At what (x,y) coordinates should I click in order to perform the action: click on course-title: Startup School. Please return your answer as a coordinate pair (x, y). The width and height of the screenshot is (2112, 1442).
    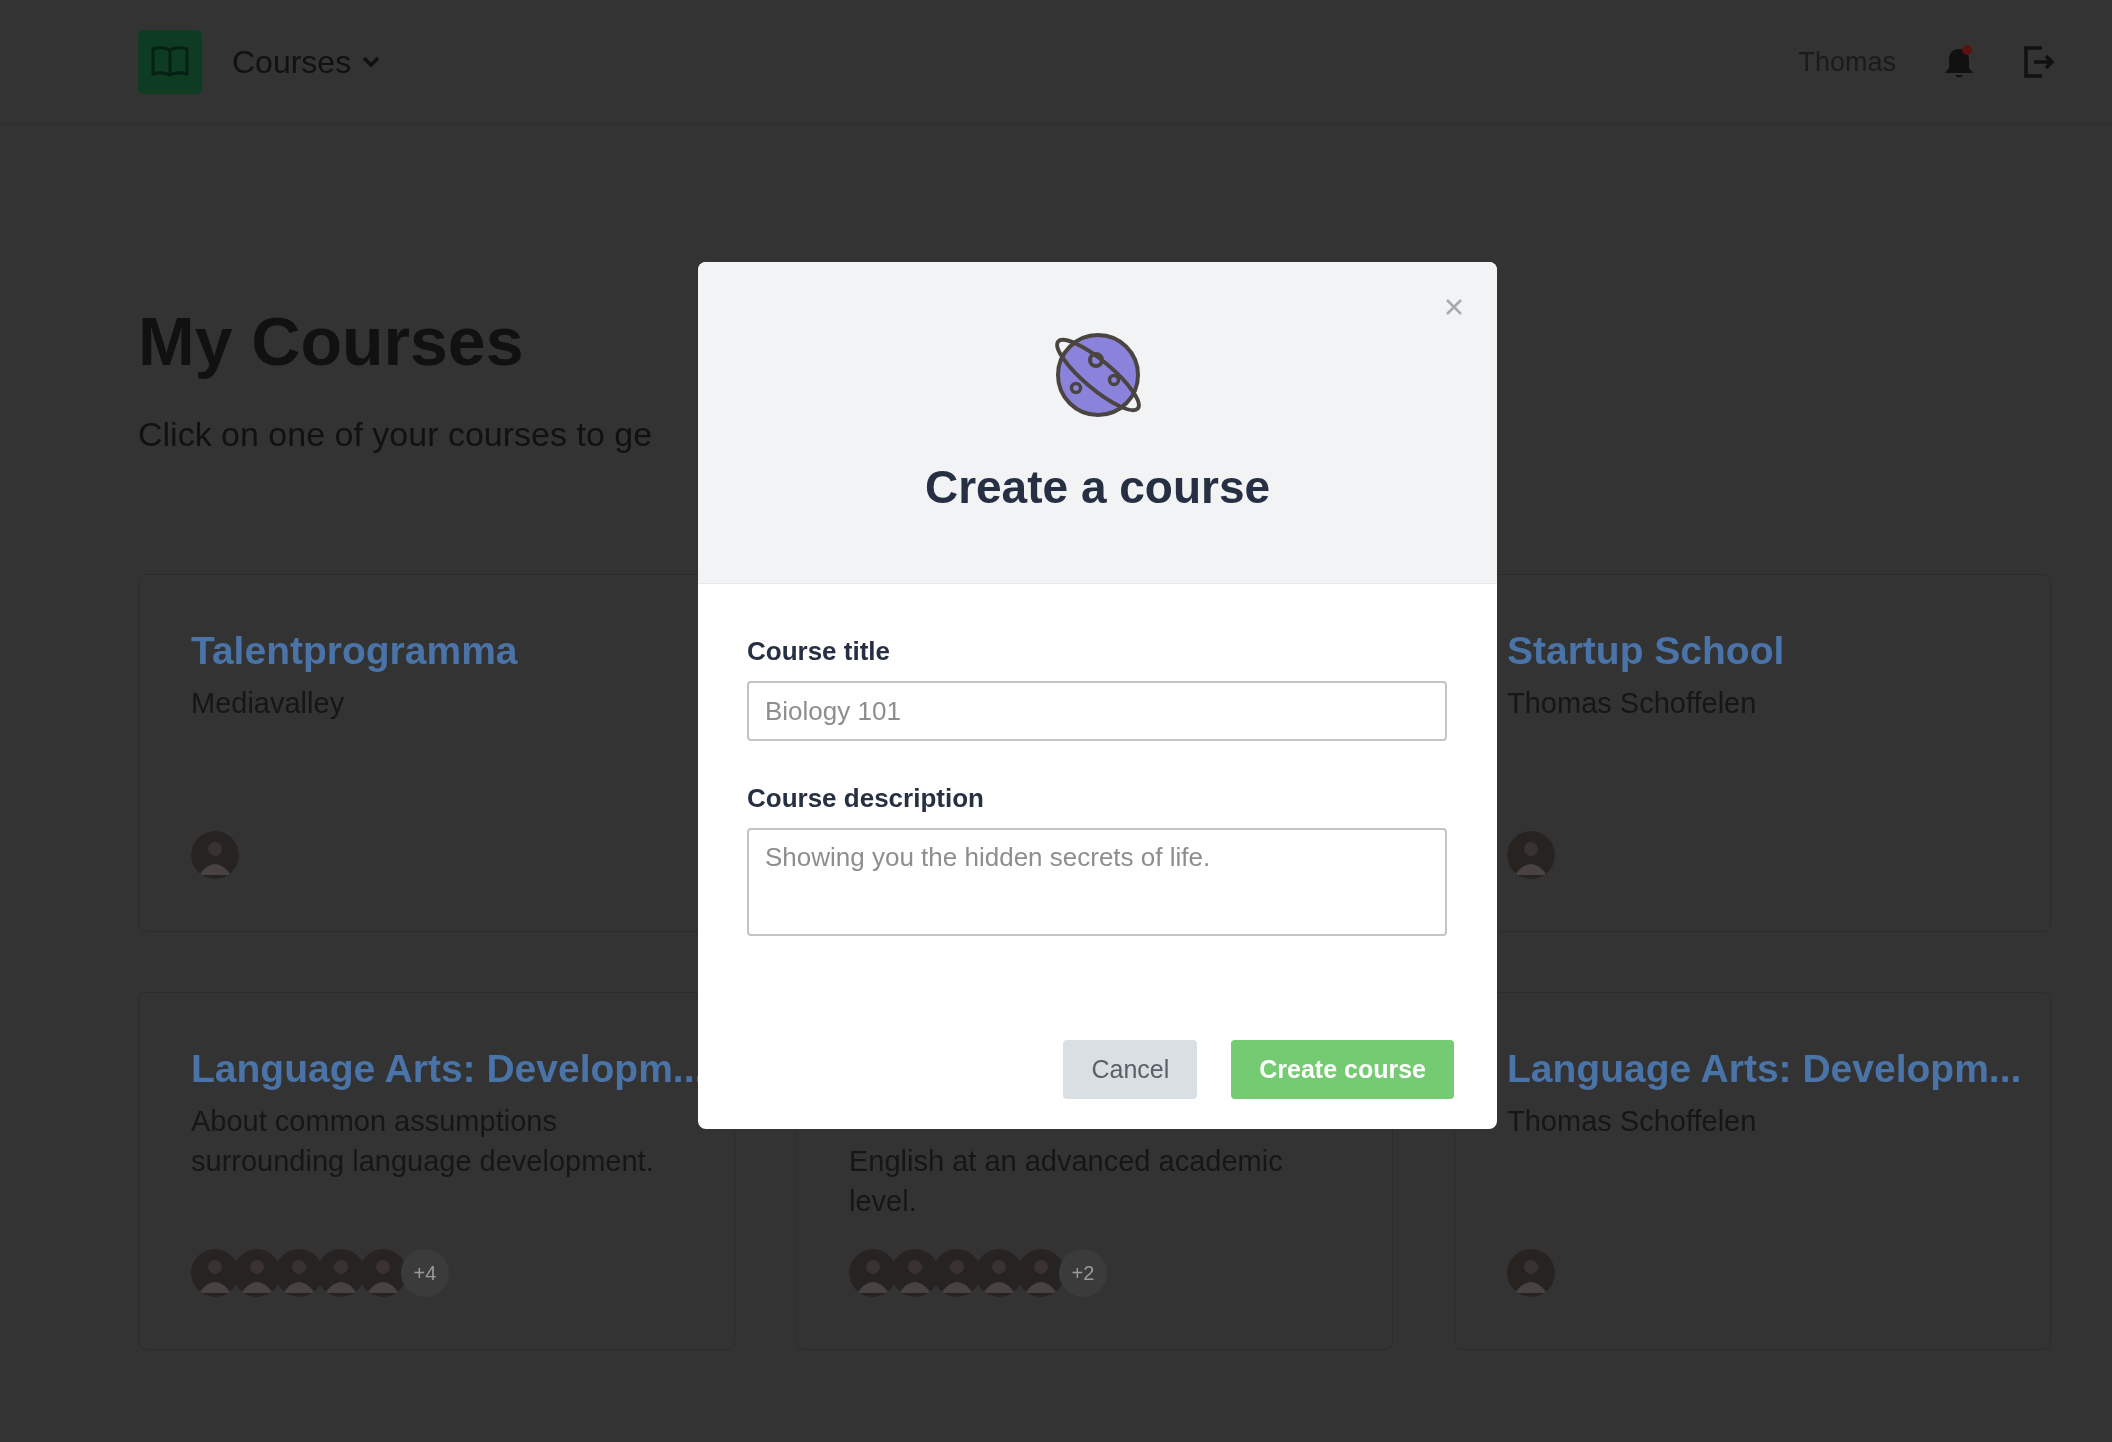
    Looking at the image, I should click on (1646, 650).